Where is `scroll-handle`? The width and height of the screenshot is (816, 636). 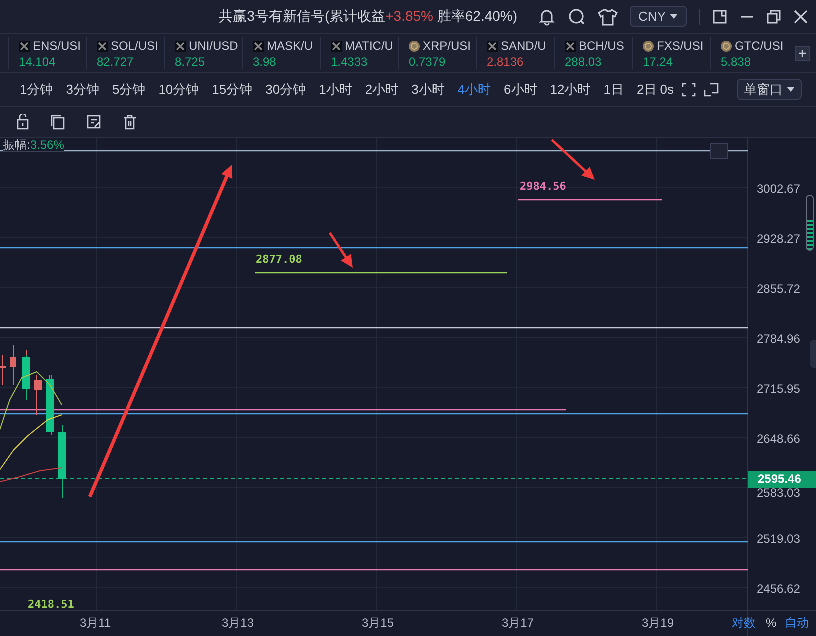
scroll-handle is located at coordinates (810, 223).